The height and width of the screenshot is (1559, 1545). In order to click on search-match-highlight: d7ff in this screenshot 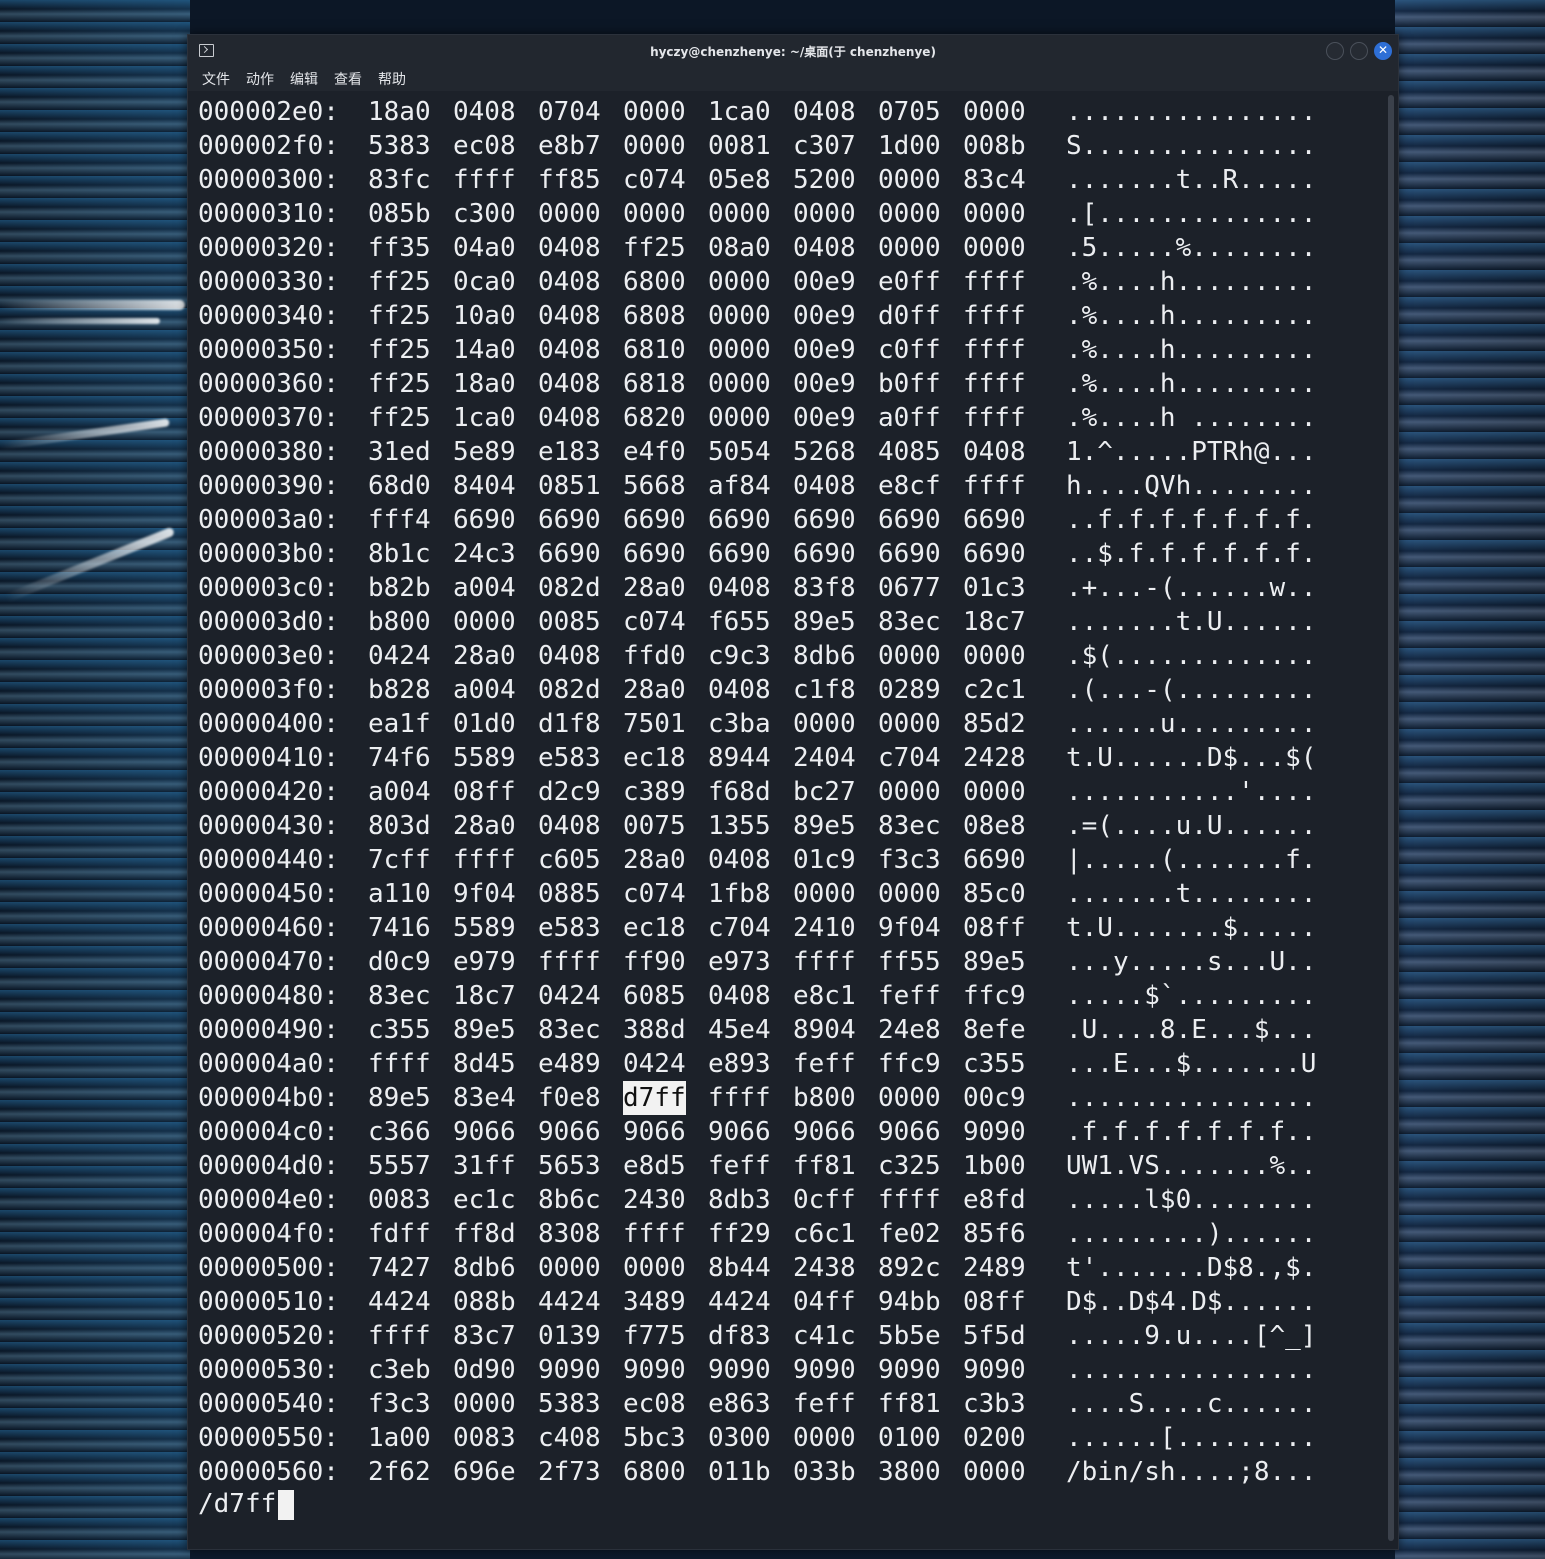, I will do `click(654, 1098)`.